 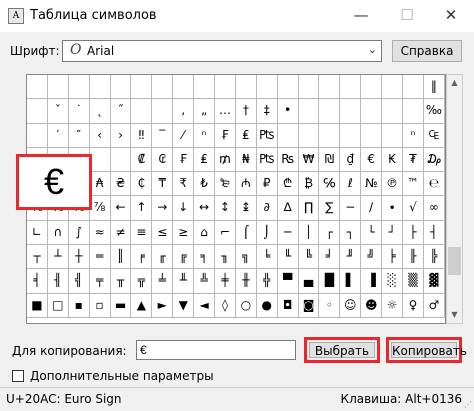 What do you see at coordinates (163, 160) in the screenshot?
I see `character-cell: ₢` at bounding box center [163, 160].